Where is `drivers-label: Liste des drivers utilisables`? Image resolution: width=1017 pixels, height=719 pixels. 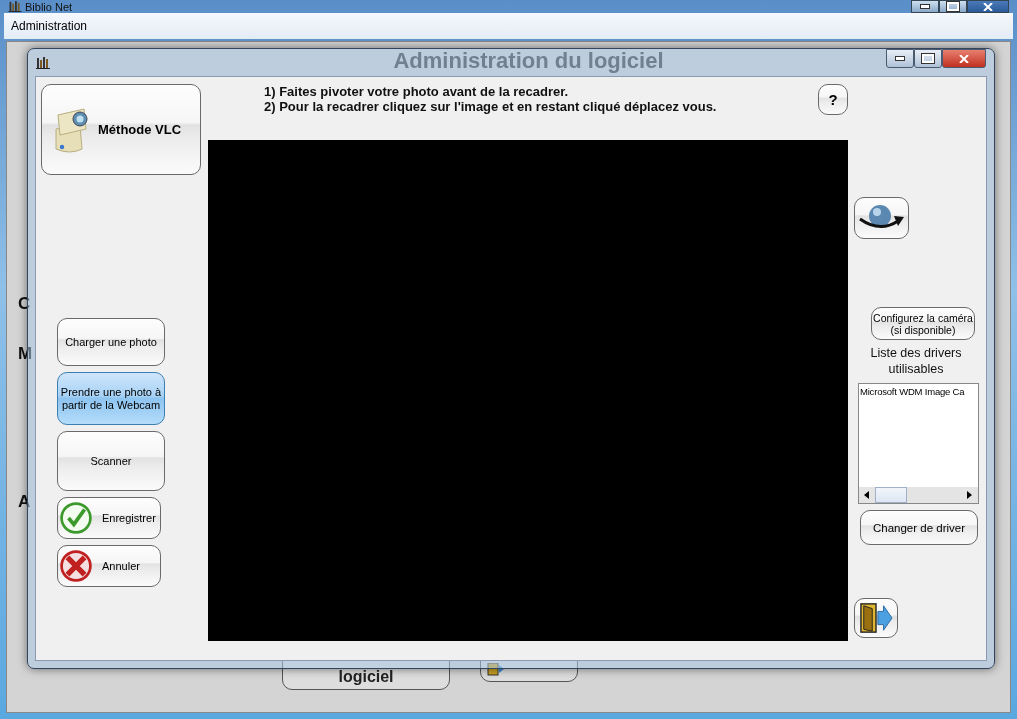 drivers-label: Liste des drivers utilisables is located at coordinates (916, 361).